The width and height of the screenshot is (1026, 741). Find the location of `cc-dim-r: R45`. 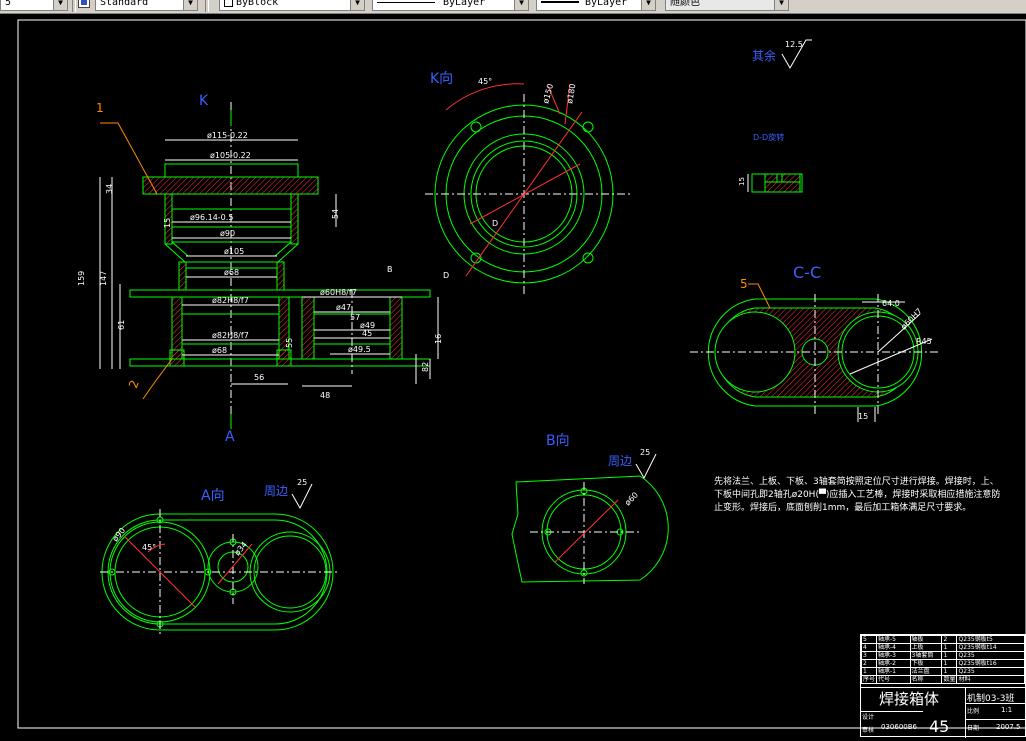

cc-dim-r: R45 is located at coordinates (924, 341).